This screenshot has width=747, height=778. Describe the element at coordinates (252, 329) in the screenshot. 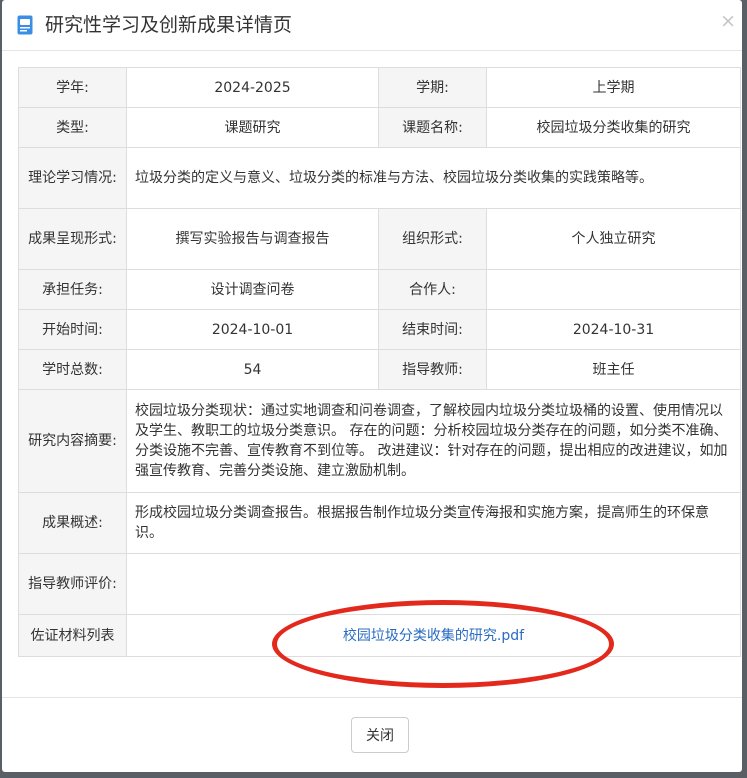

I see `start-date-value: 2024-10-01` at that location.